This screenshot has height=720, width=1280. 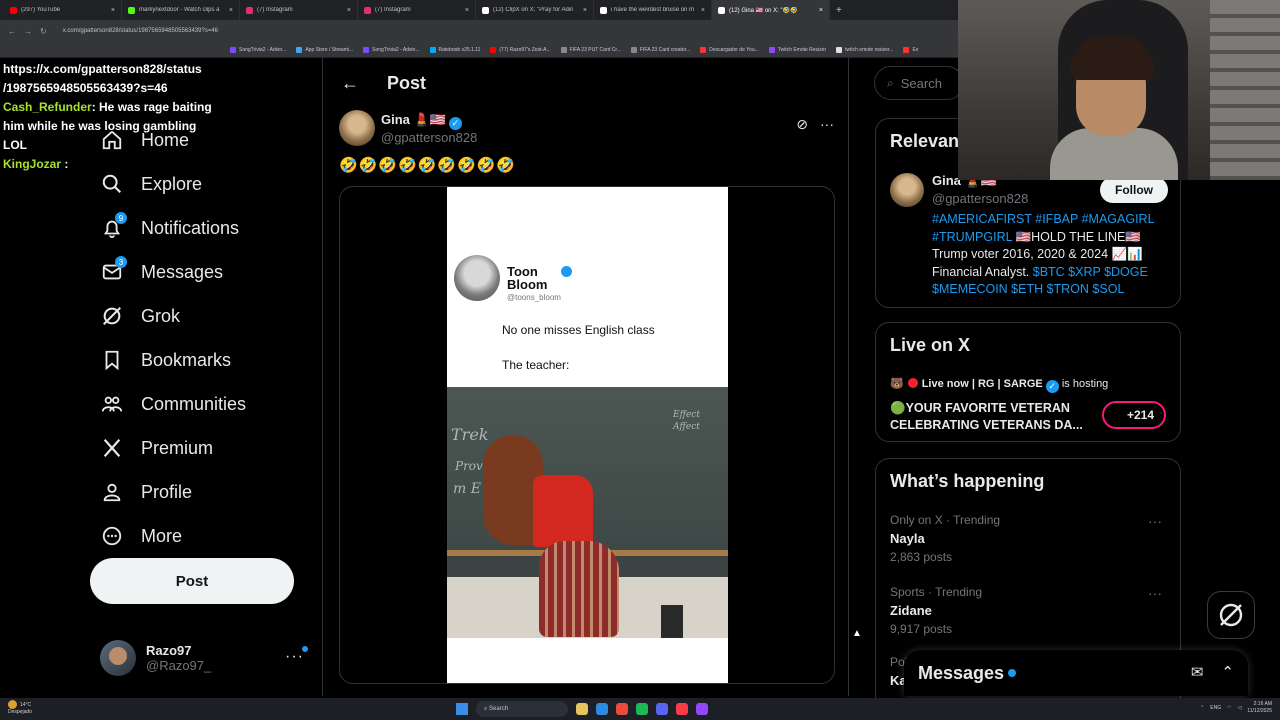 What do you see at coordinates (181, 10) in the screenshot?
I see `browser-tab: markynextdoor - Watch clips a ×` at bounding box center [181, 10].